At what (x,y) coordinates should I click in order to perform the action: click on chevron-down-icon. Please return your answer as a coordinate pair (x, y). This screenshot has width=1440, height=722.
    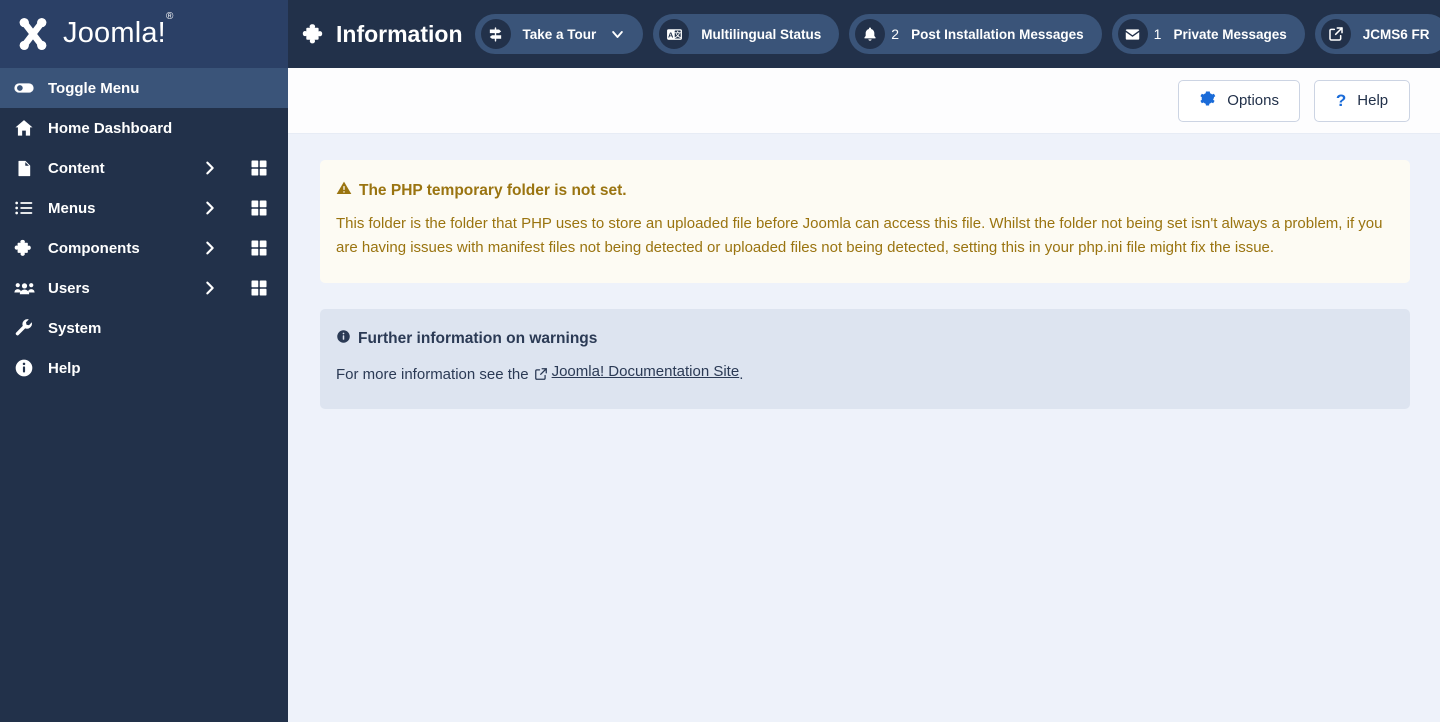
    Looking at the image, I should click on (617, 34).